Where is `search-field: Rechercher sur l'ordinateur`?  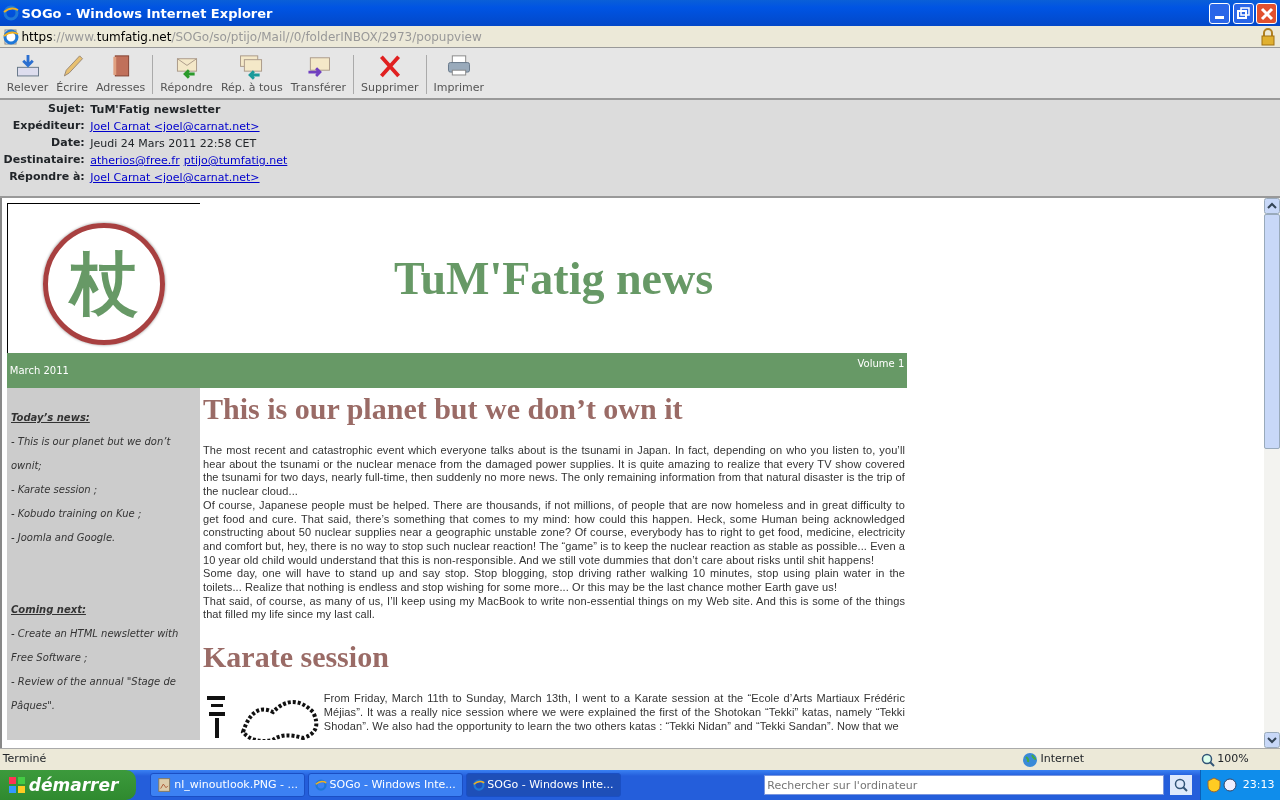 search-field: Rechercher sur l'ordinateur is located at coordinates (964, 785).